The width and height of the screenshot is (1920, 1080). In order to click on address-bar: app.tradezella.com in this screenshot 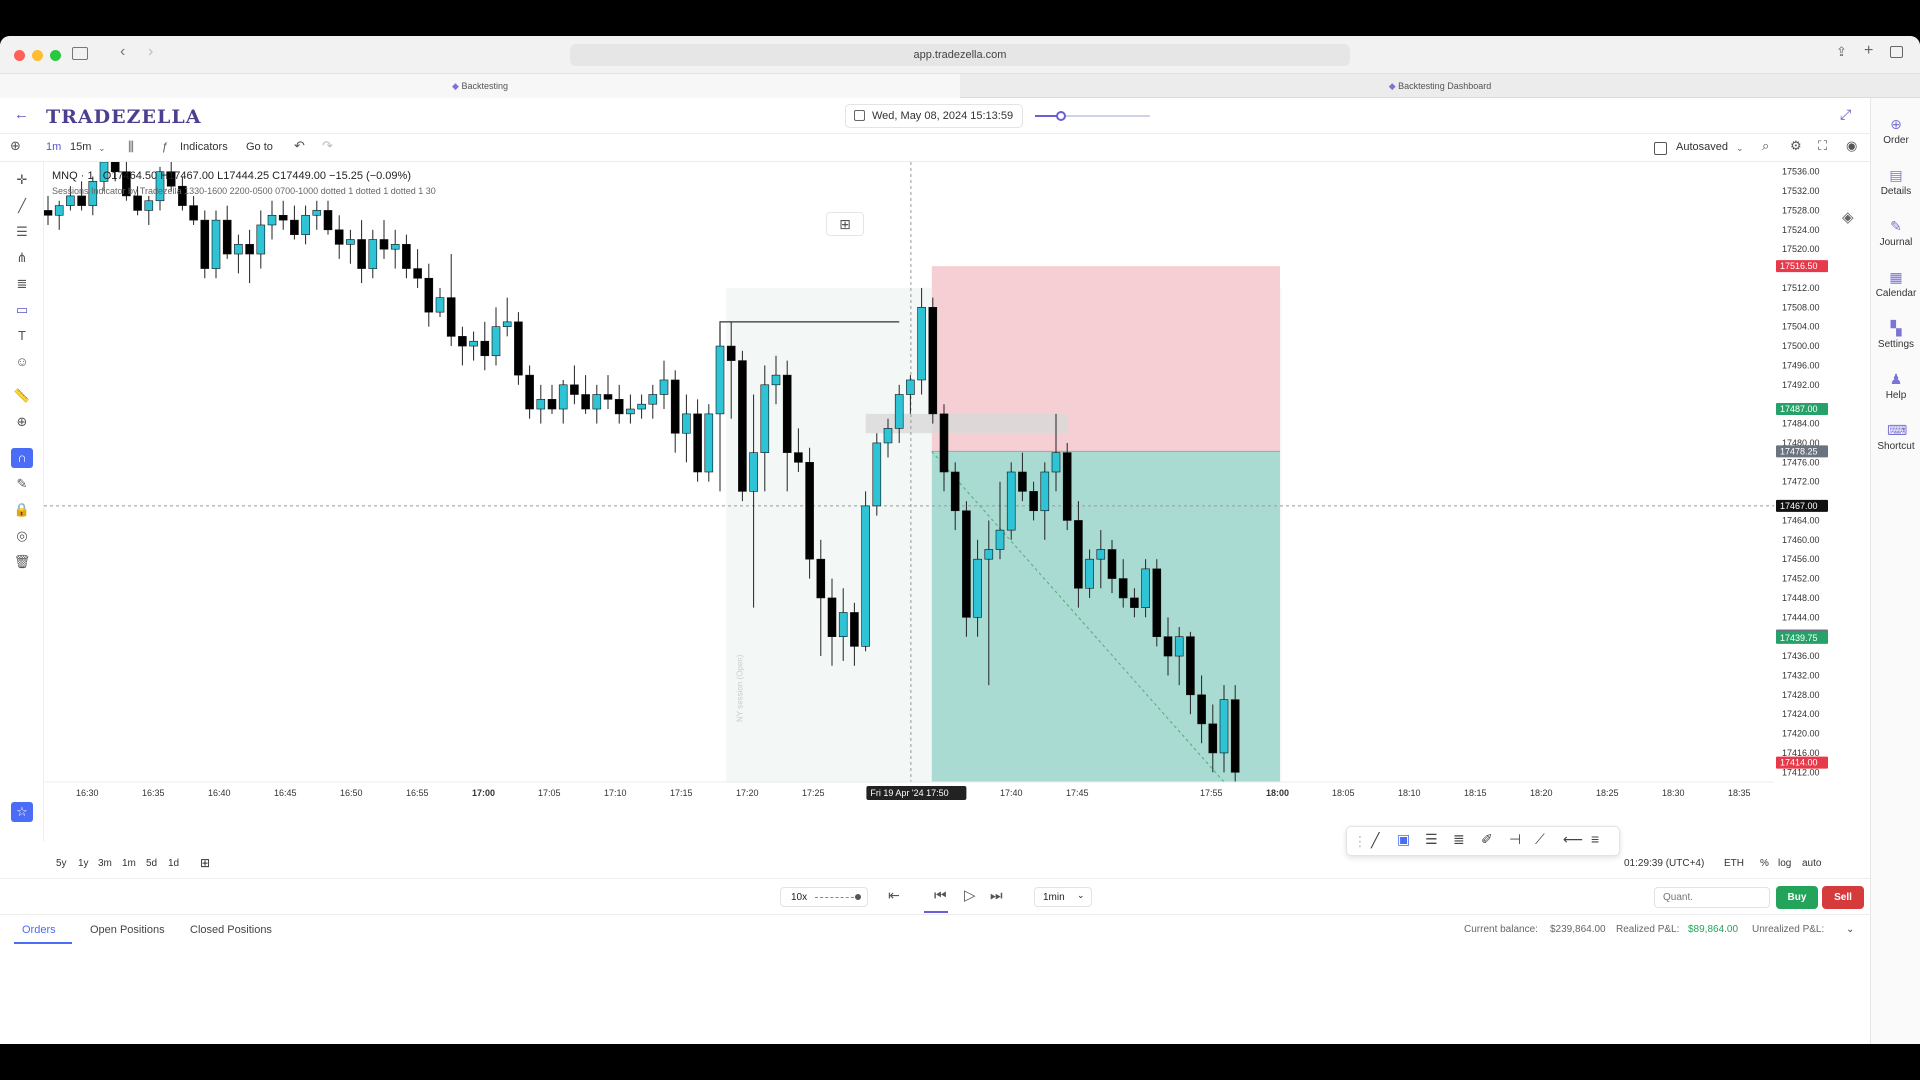, I will do `click(960, 55)`.